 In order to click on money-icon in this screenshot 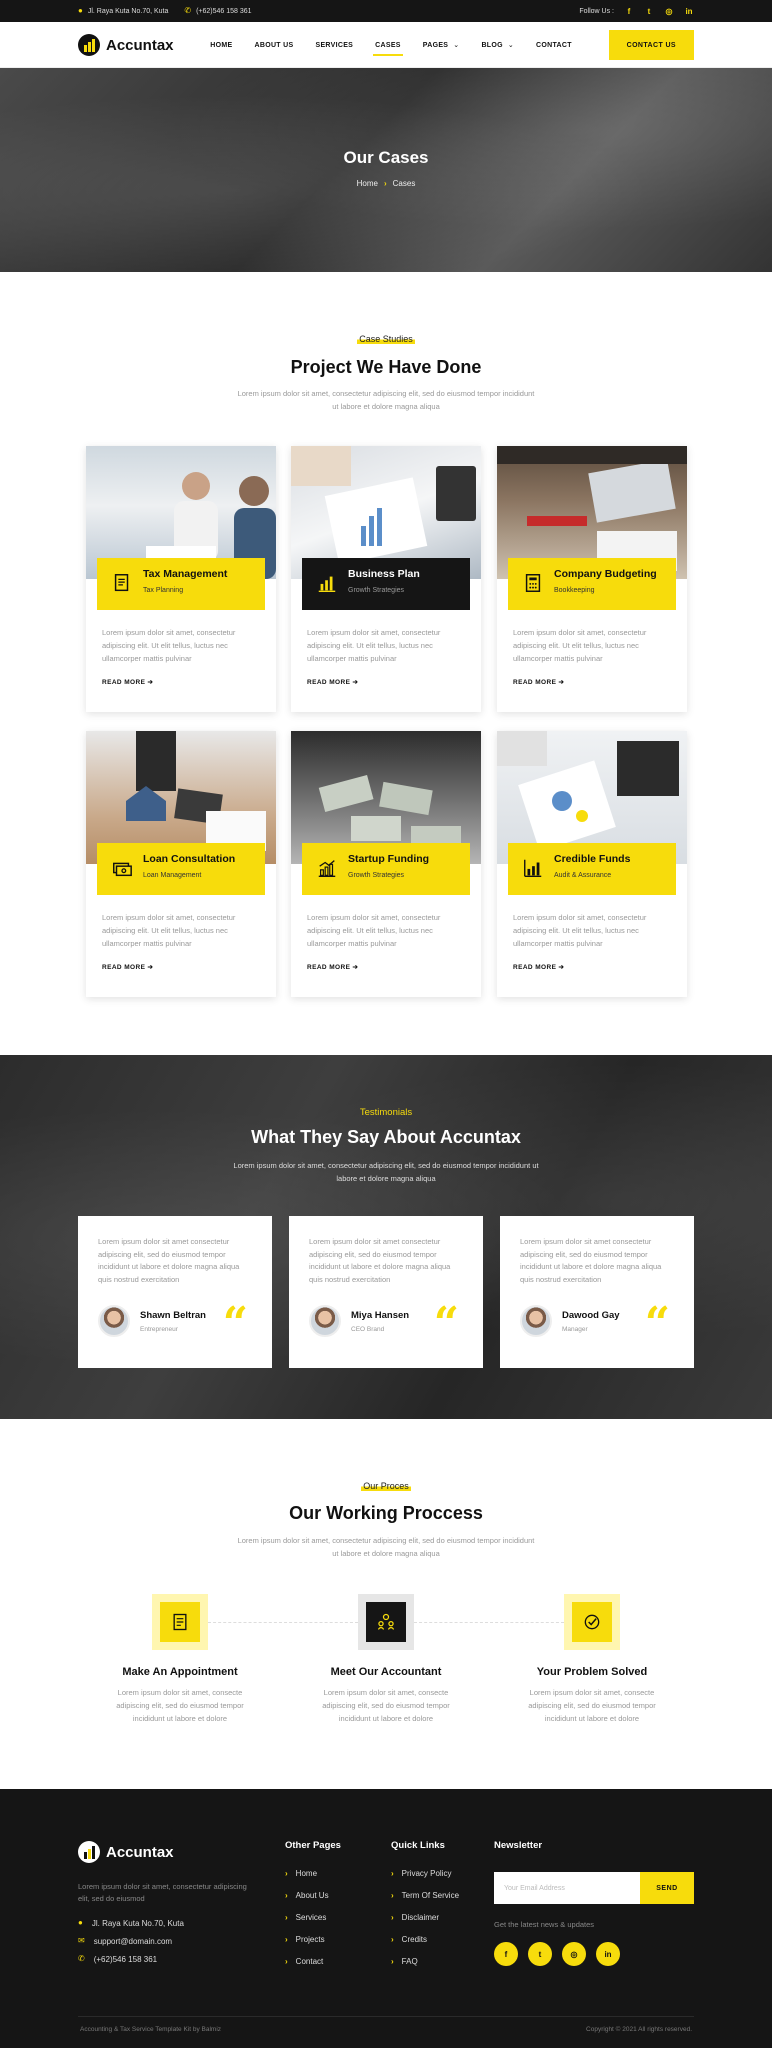, I will do `click(122, 869)`.